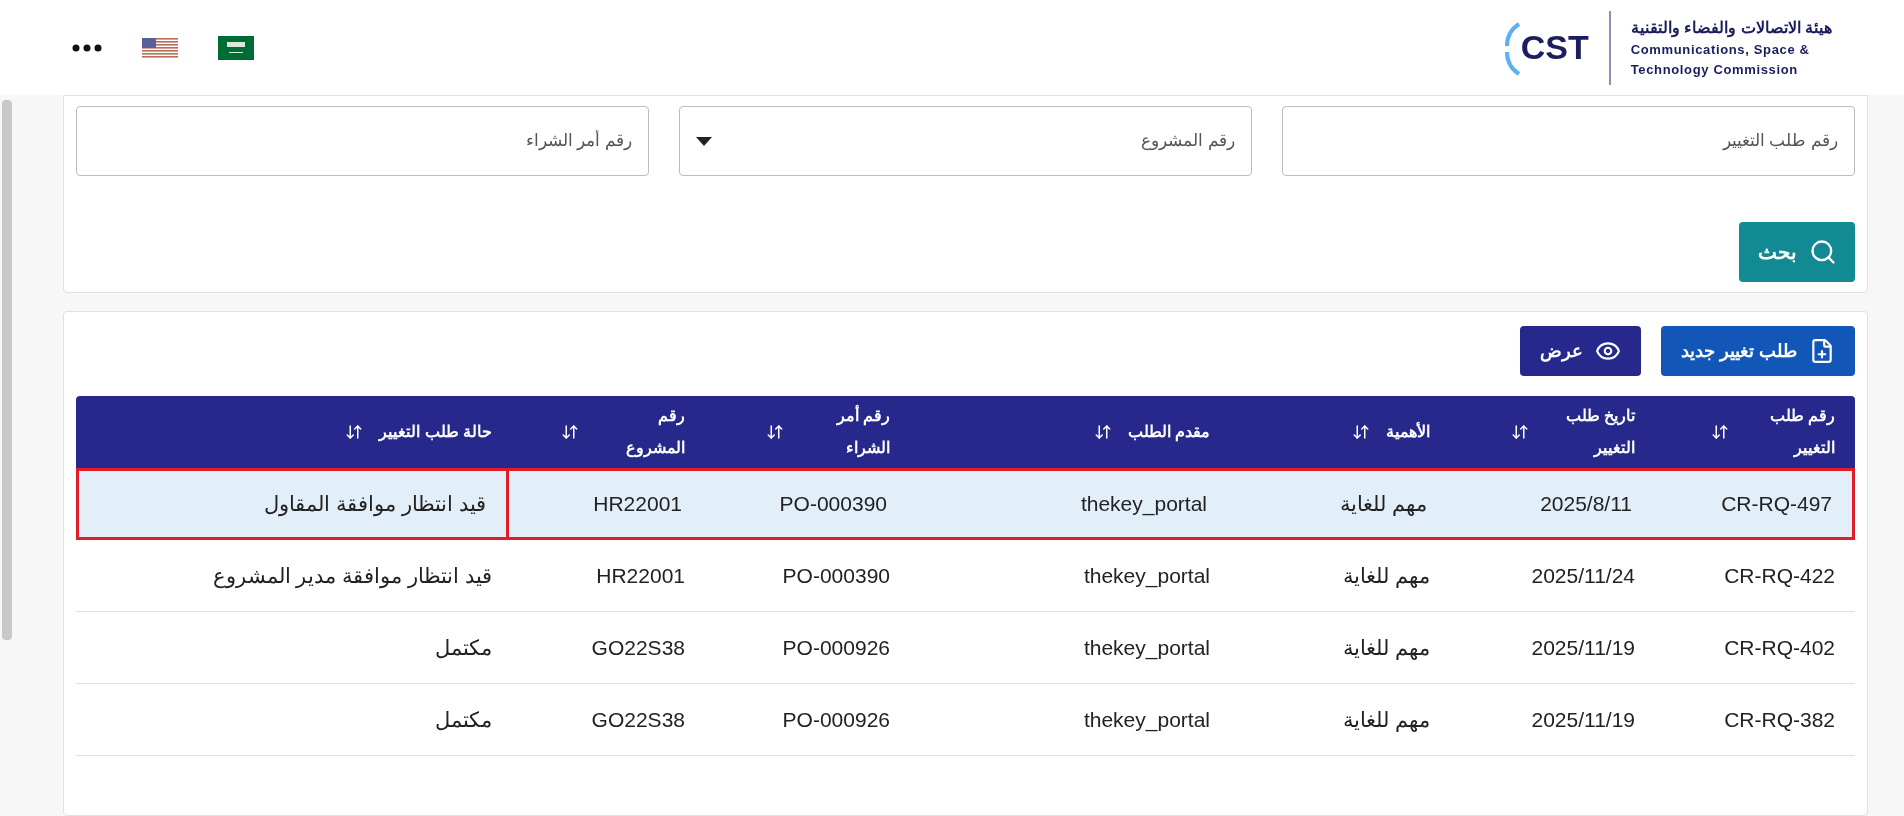  What do you see at coordinates (1779, 719) in the screenshot?
I see `table-cell-text: CR-RQ-382` at bounding box center [1779, 719].